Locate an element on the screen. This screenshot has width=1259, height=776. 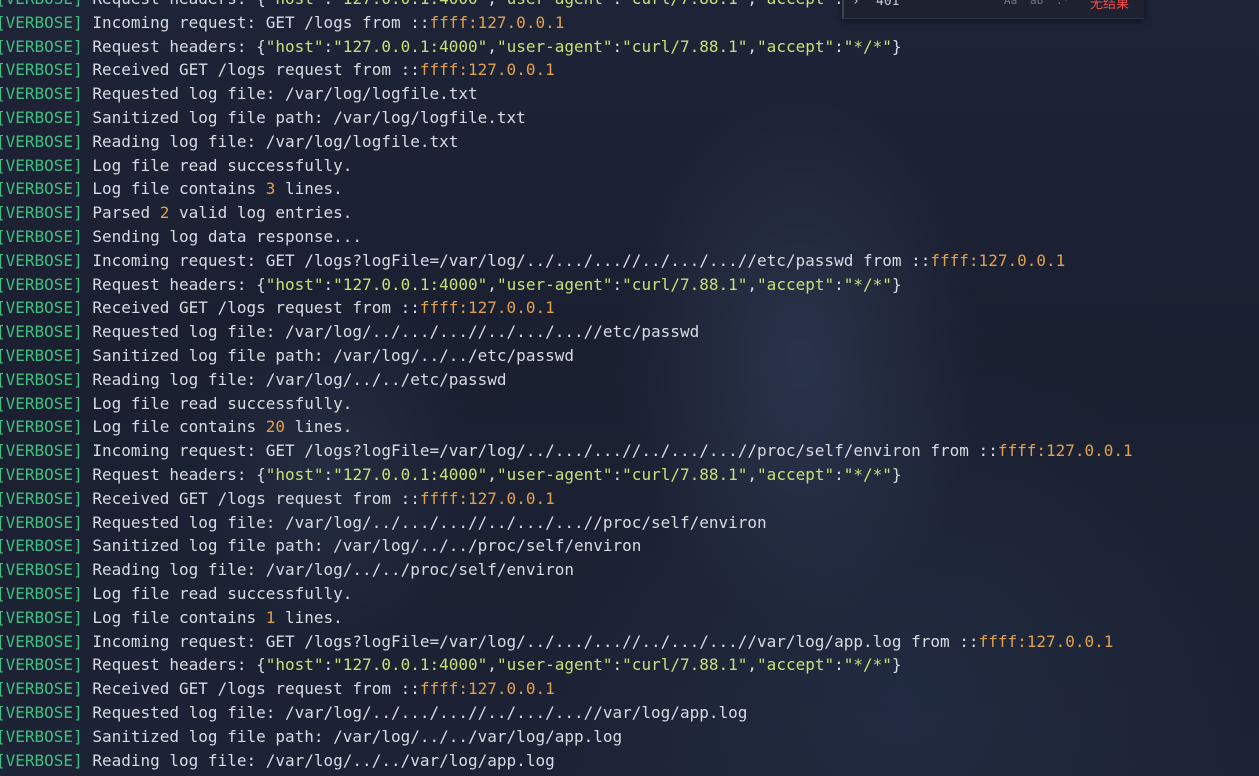
terminal-line: [VERBOSE] Log file contains 20 lines. is located at coordinates (566, 427).